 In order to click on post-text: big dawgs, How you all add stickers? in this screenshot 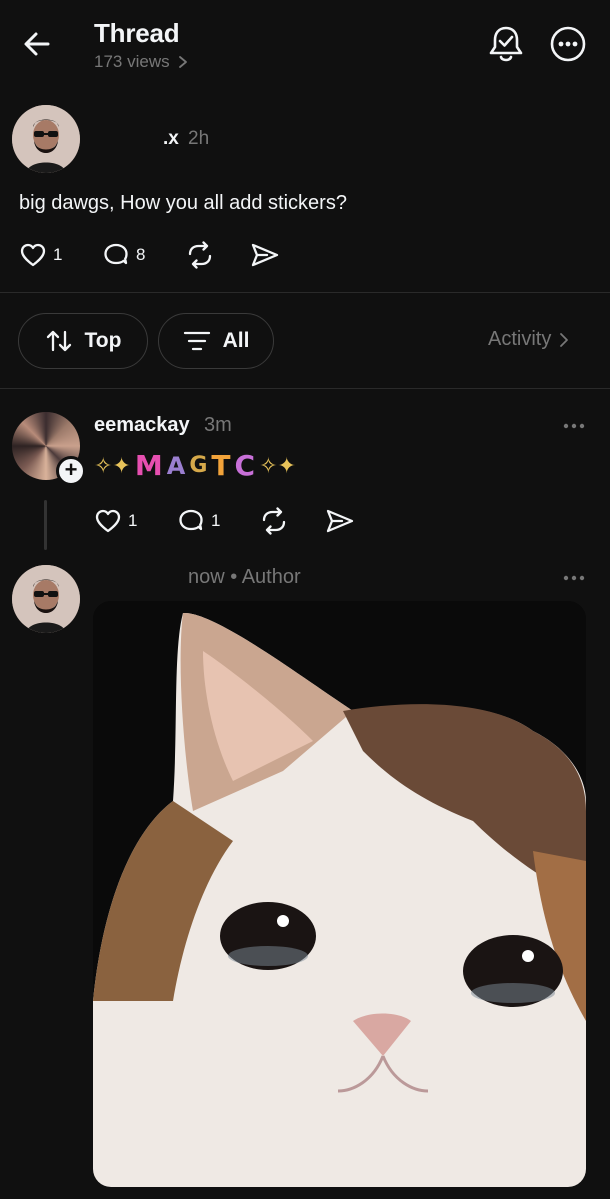, I will do `click(183, 203)`.